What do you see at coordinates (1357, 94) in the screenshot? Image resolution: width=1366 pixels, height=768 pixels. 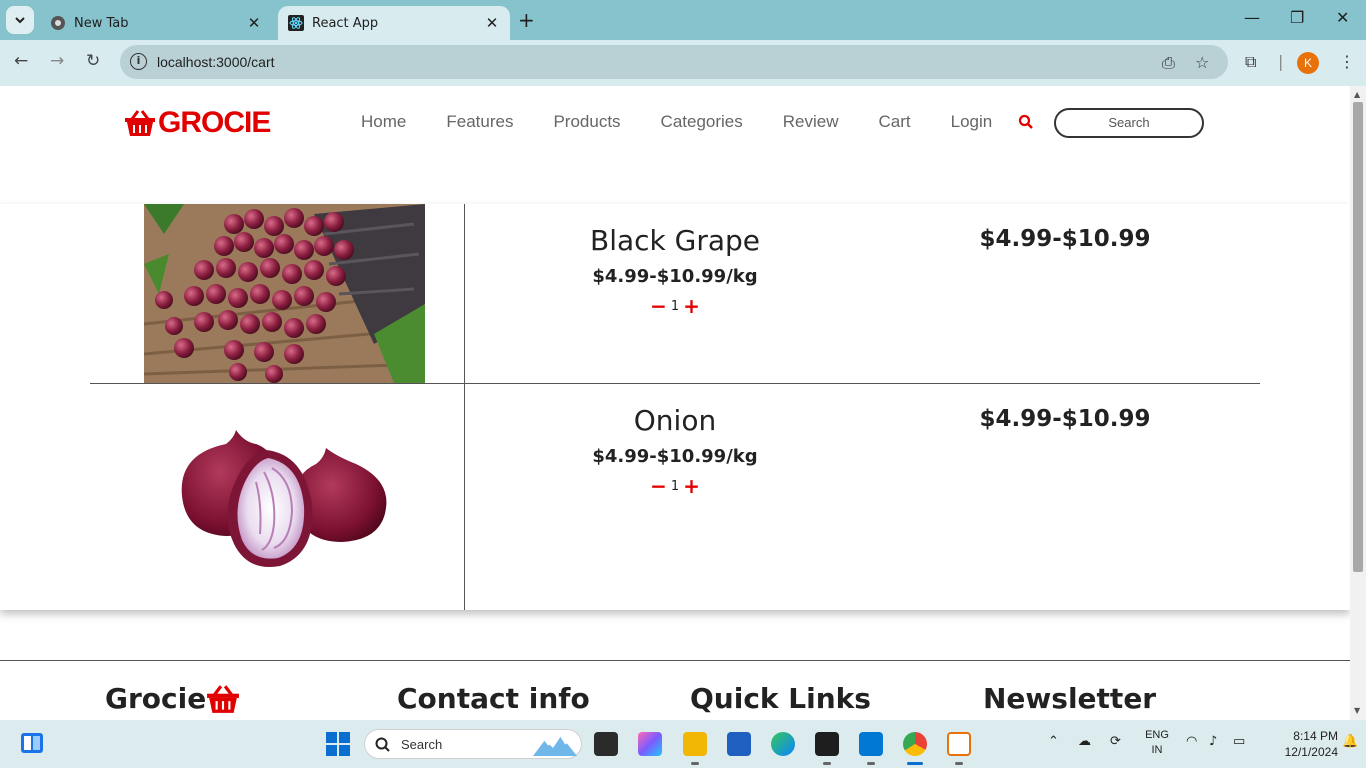 I see `scroll-up-arrow-icon: ▲` at bounding box center [1357, 94].